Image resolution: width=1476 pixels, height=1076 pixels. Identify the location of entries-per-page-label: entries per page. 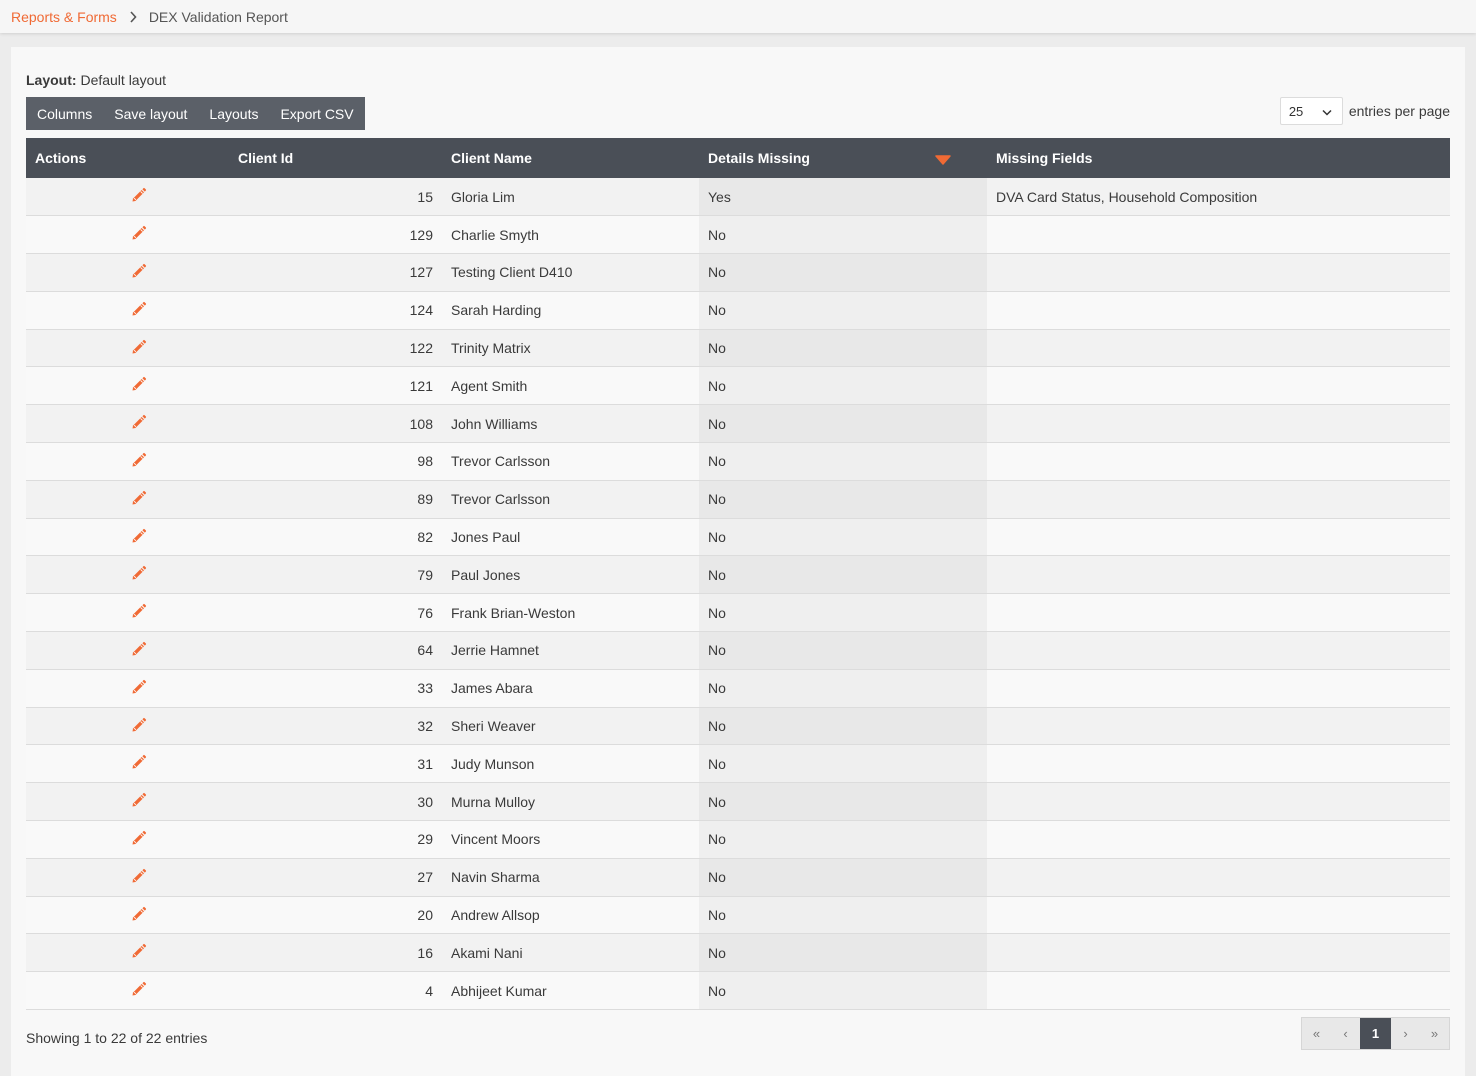
(1399, 111).